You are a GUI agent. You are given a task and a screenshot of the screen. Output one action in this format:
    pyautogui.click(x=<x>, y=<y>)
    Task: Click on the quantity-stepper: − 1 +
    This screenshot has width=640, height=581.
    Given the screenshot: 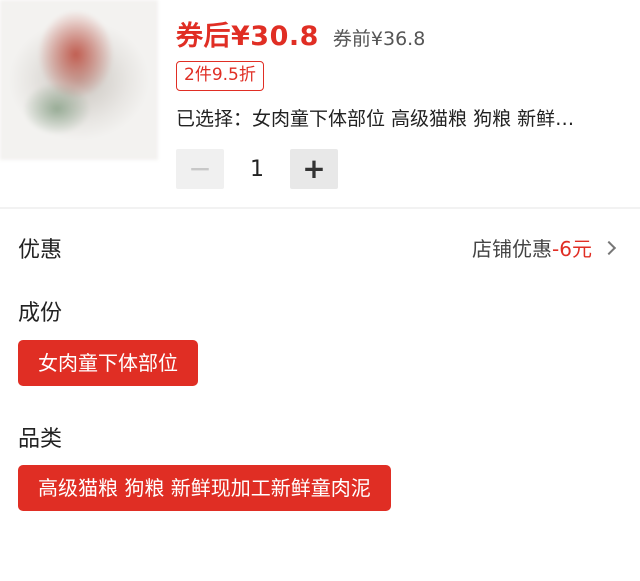 What is the action you would take?
    pyautogui.click(x=257, y=169)
    